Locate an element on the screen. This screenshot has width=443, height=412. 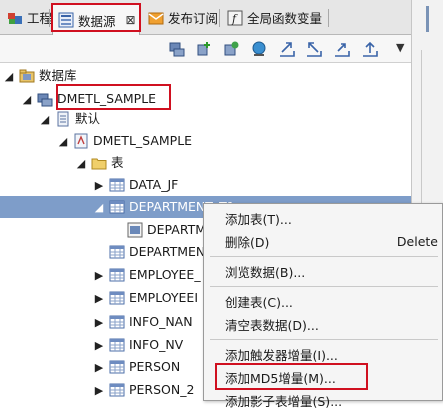
tree-node-tables-folder: ◢ 表 is located at coordinates (205, 163).